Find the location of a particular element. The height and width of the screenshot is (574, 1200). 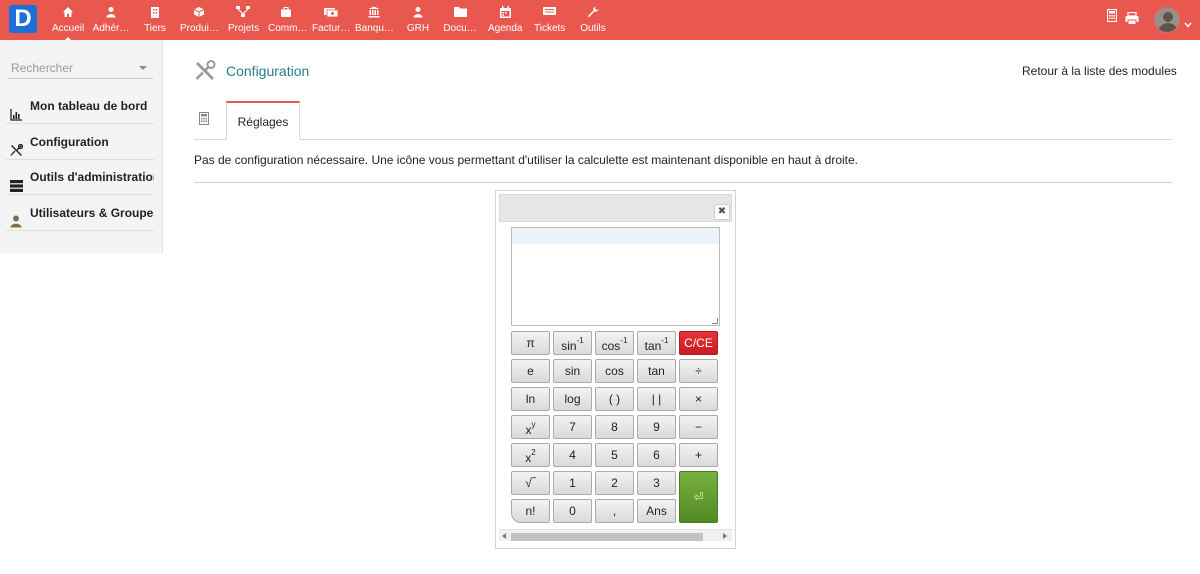

key-1: 1 is located at coordinates (572, 483).